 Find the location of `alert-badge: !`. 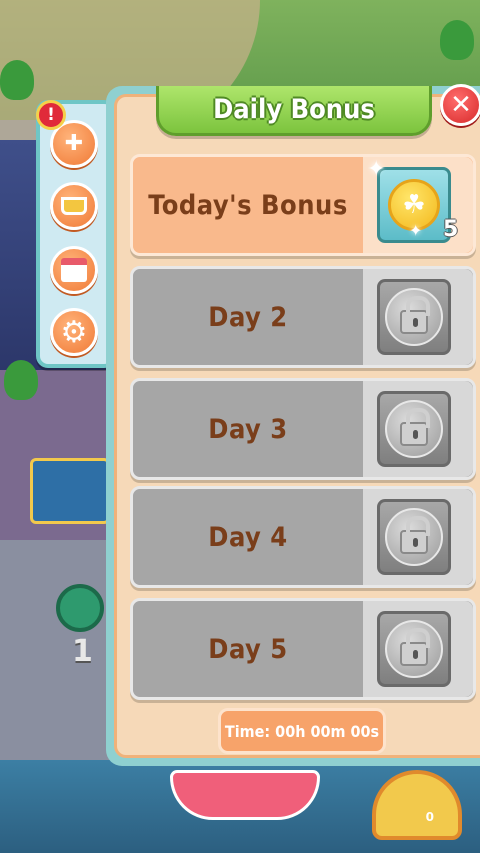

alert-badge: ! is located at coordinates (51, 115).